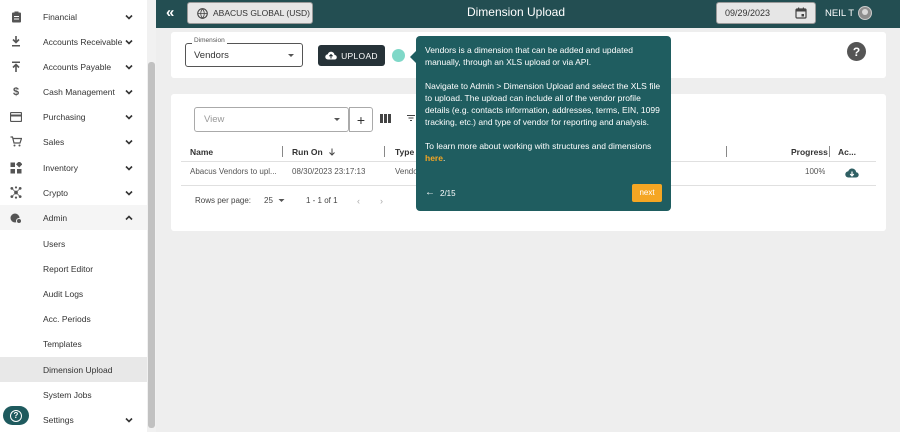  Describe the element at coordinates (67, 318) in the screenshot. I see `sidebar-subitem-label: Acc. Periods` at that location.